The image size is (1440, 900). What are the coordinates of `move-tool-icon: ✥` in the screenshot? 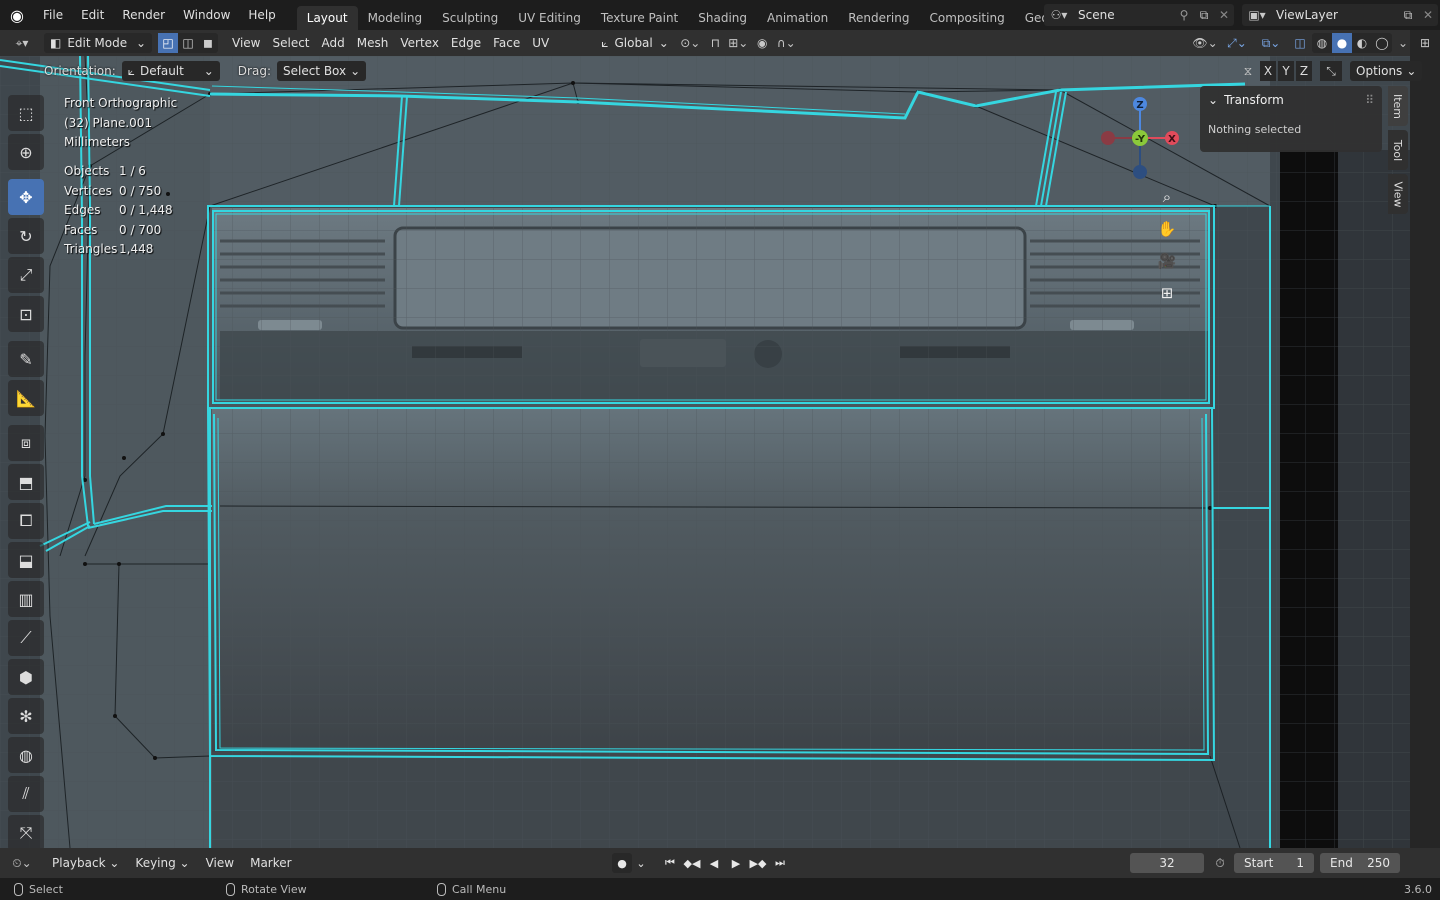 It's located at (26, 197).